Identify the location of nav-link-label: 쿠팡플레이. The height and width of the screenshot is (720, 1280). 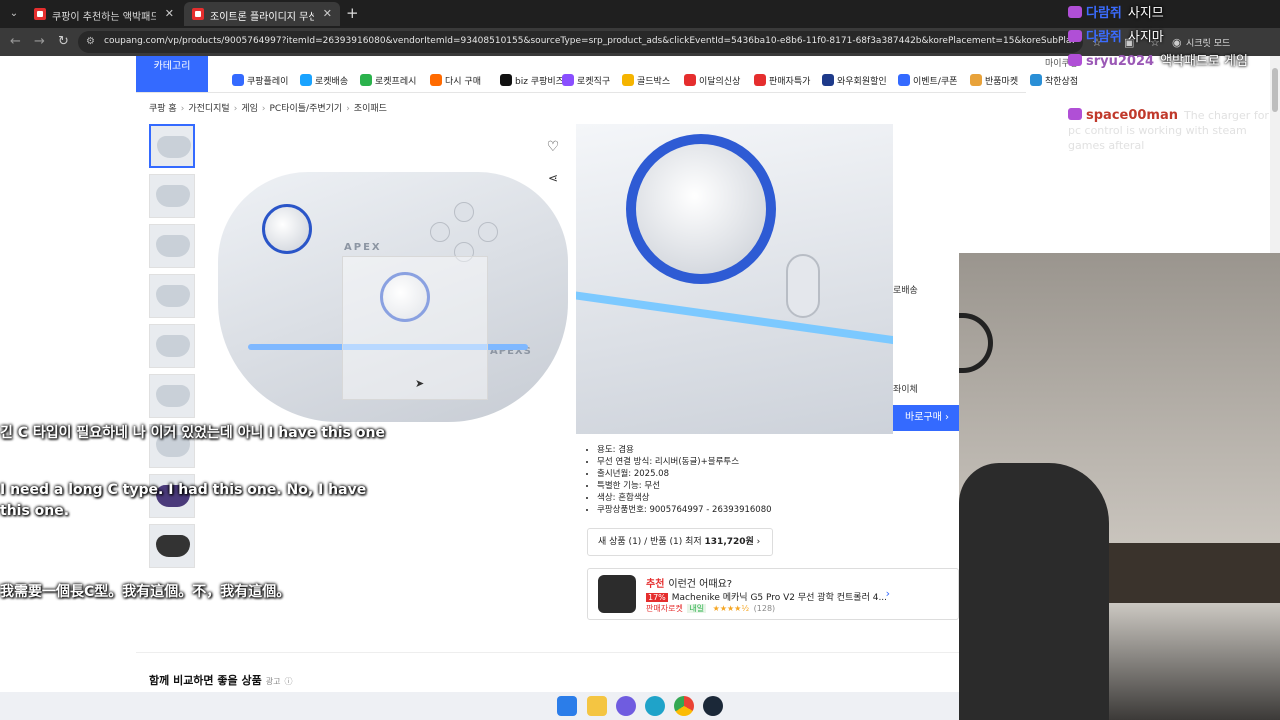
(268, 82).